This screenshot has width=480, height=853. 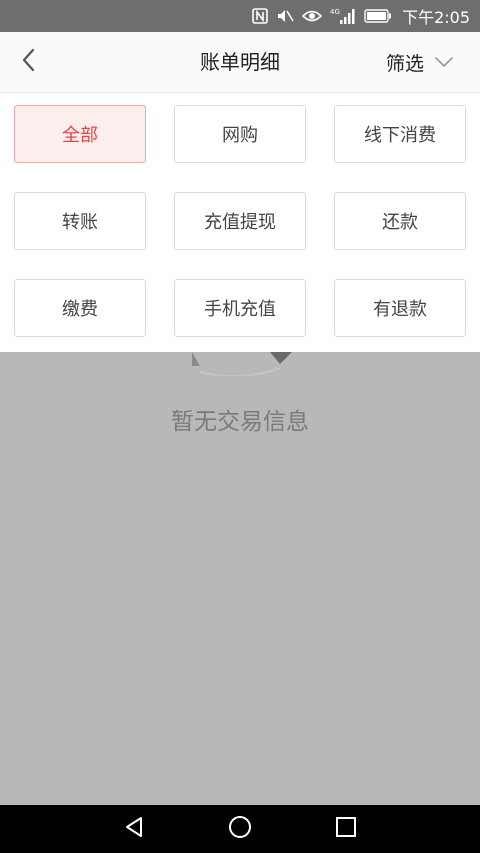 I want to click on filter-option-phone-topup: 手机充值, so click(x=240, y=308).